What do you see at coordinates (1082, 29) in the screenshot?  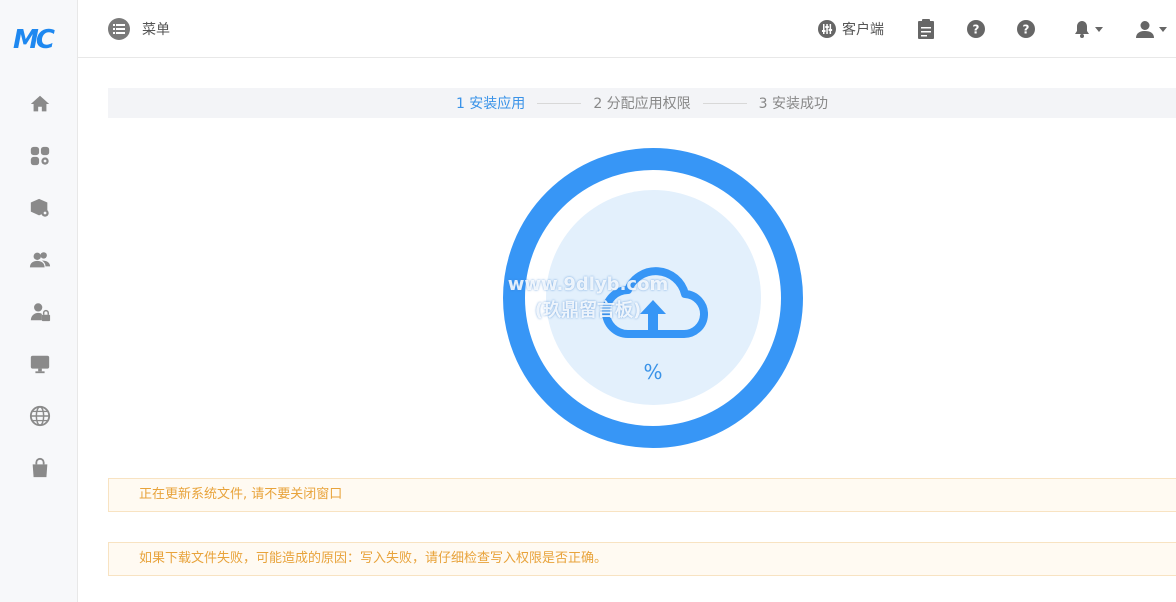 I see `bell-icon` at bounding box center [1082, 29].